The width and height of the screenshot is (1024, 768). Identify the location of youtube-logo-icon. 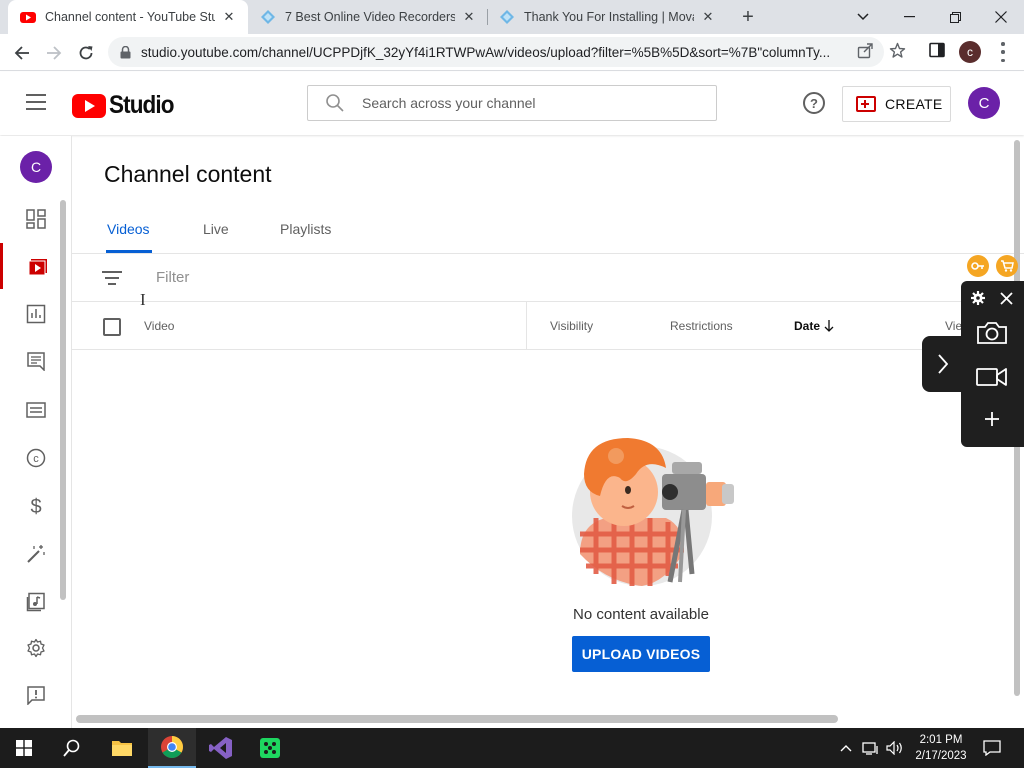
(89, 105).